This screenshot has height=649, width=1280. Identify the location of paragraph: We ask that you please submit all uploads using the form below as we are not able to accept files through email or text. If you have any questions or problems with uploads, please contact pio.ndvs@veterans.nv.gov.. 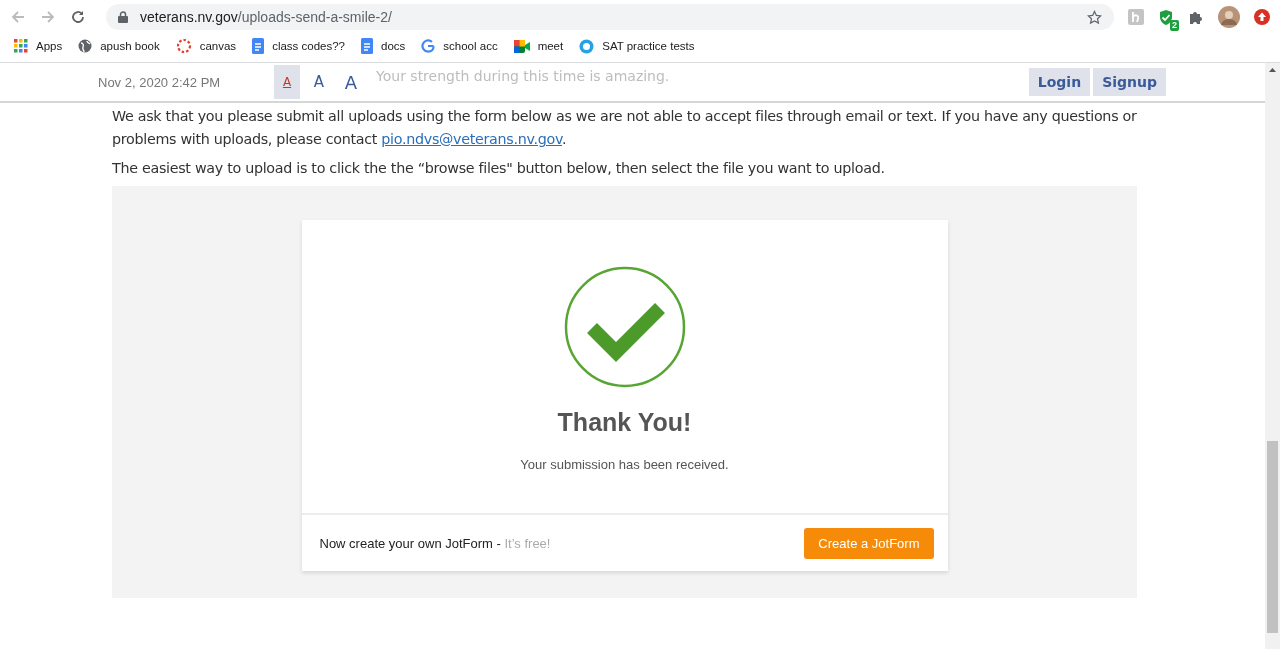
(624, 128).